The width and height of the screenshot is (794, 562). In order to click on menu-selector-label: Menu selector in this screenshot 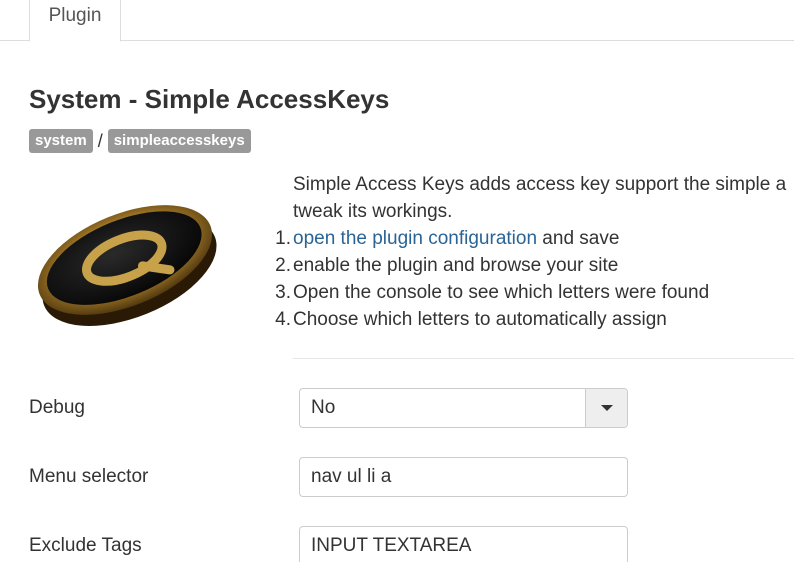, I will do `click(89, 476)`.